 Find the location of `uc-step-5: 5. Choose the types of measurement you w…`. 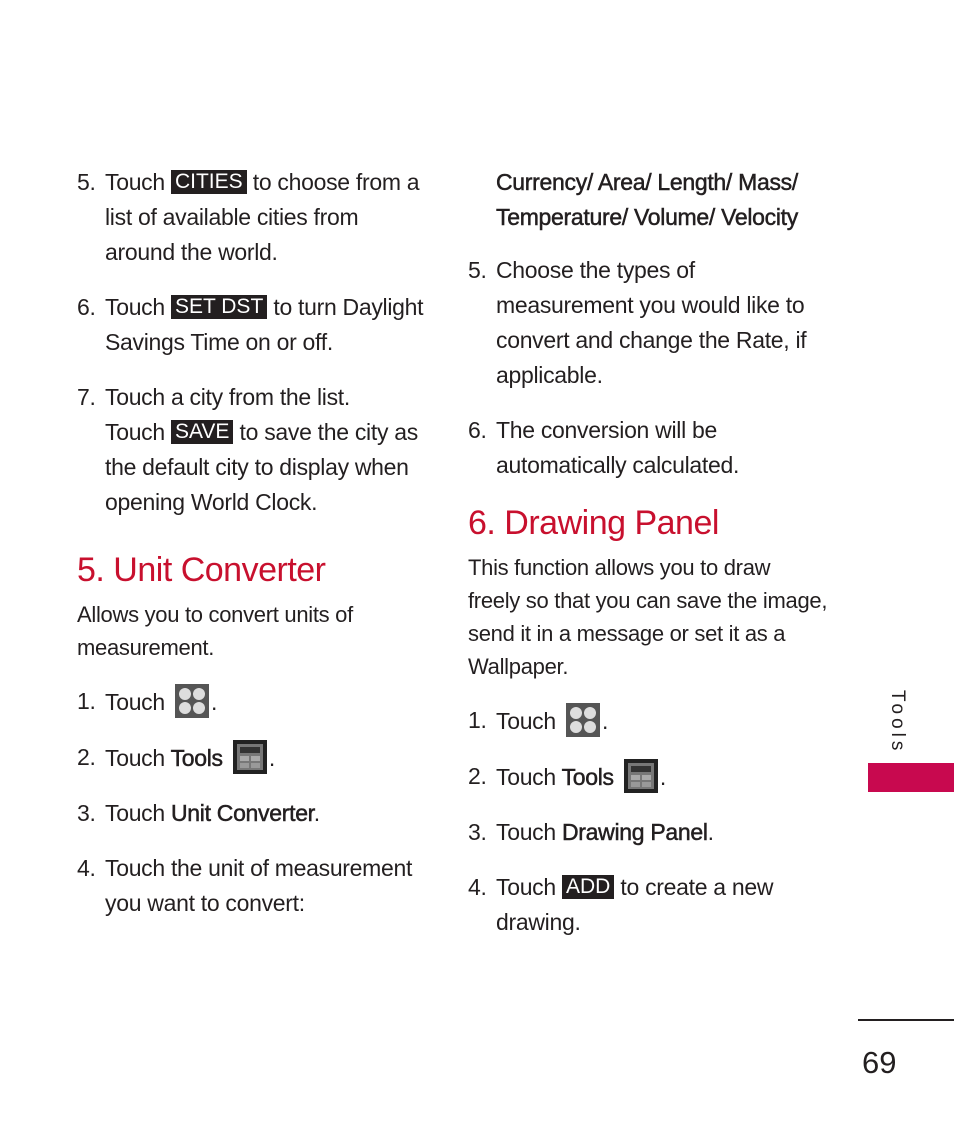

uc-step-5: 5. Choose the types of measurement you w… is located at coordinates (648, 323).